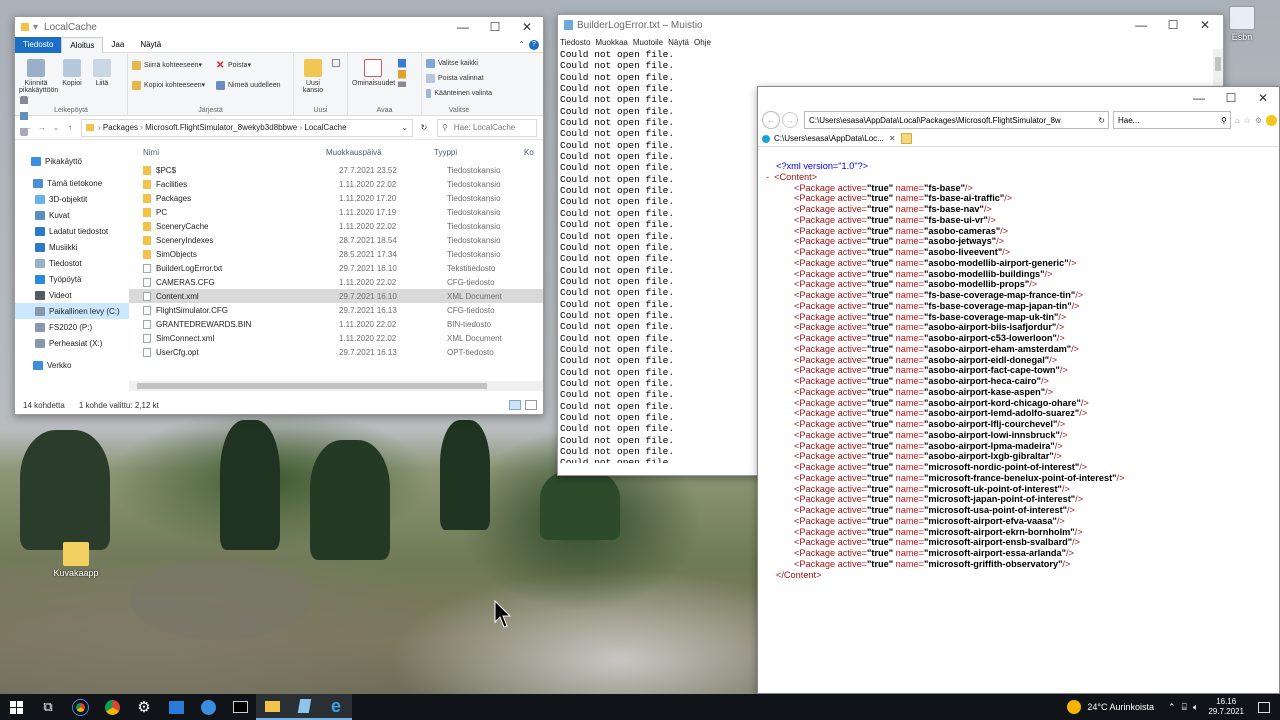 This screenshot has width=1280, height=720. What do you see at coordinates (72, 343) in the screenshot?
I see `nav-item-perheasiat-x: Perheasiat (X:)` at bounding box center [72, 343].